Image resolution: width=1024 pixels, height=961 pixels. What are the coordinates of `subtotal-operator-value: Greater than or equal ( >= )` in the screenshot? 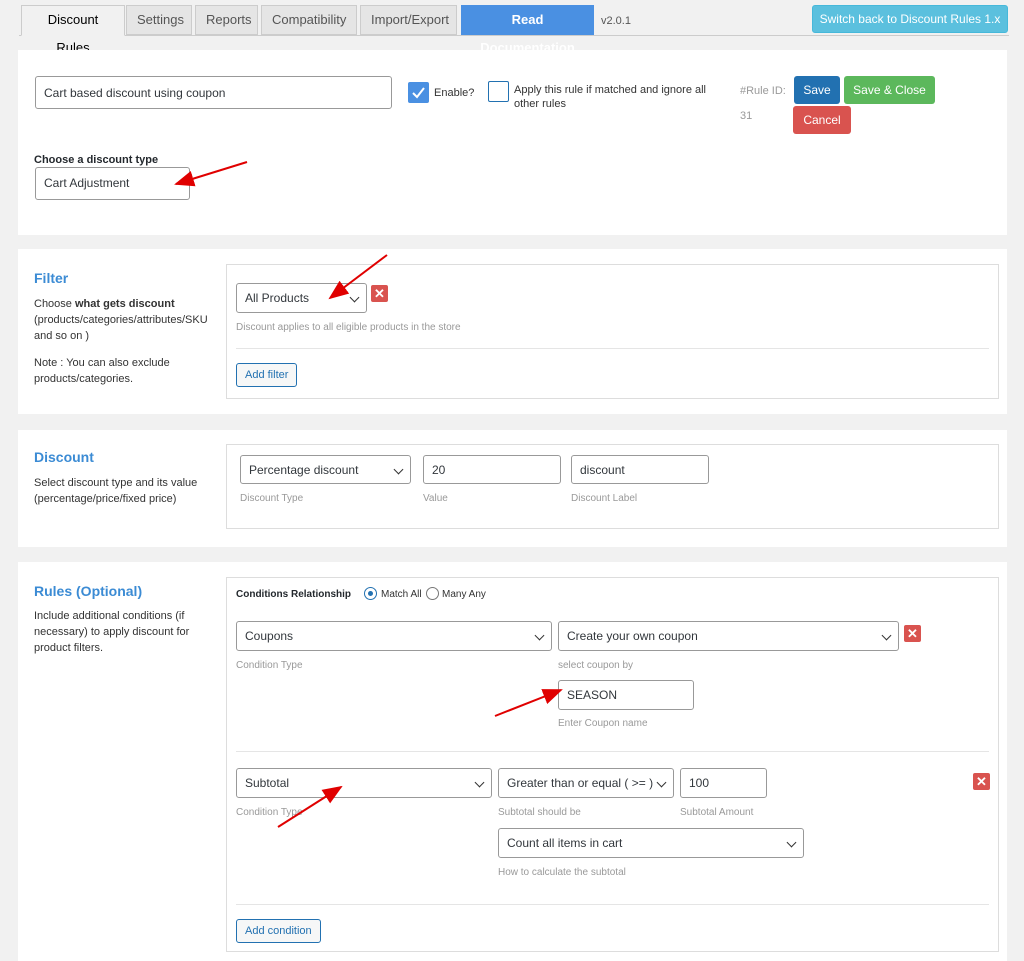 It's located at (580, 783).